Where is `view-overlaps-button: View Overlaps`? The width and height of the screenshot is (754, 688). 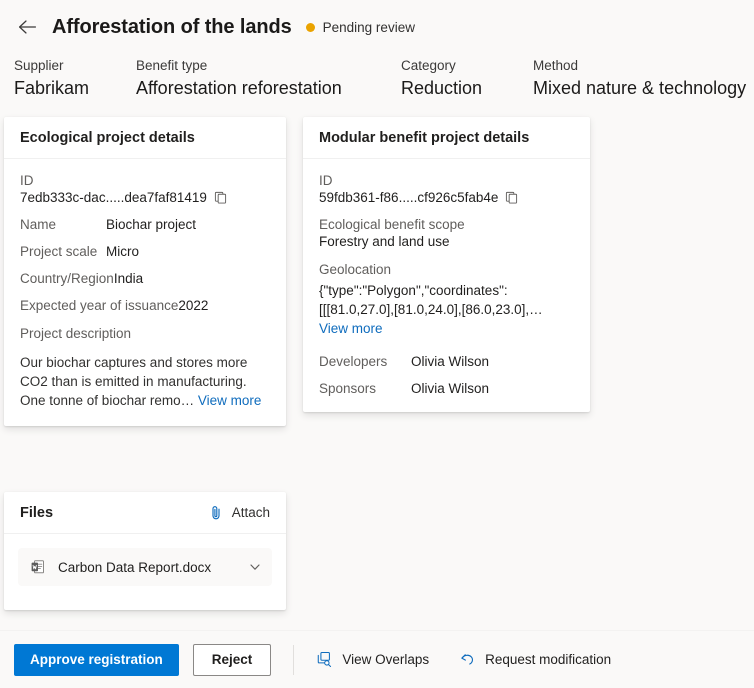 view-overlaps-button: View Overlaps is located at coordinates (372, 659).